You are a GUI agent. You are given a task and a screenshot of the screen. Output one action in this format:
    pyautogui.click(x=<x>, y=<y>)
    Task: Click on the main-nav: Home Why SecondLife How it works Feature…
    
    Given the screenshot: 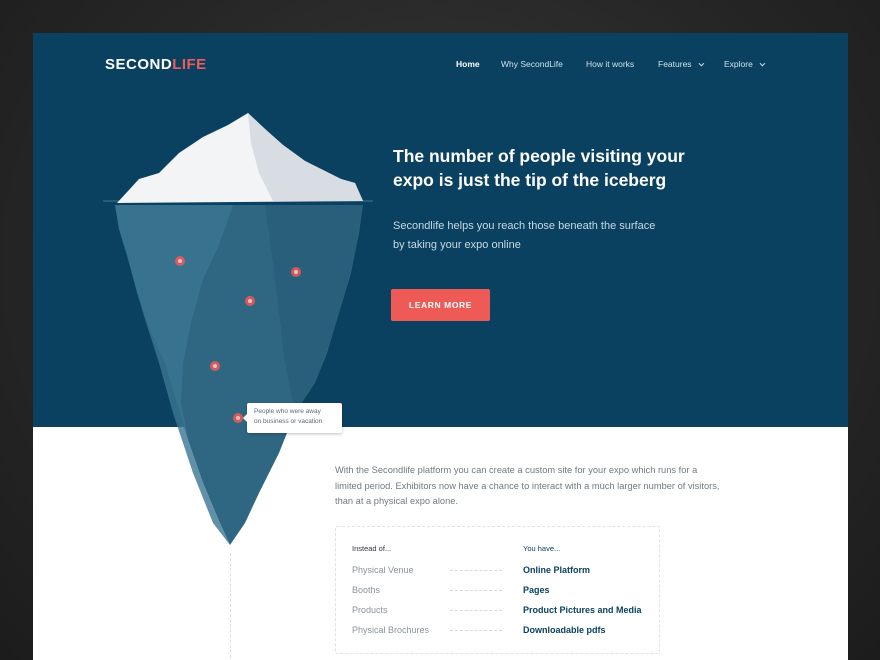 What is the action you would take?
    pyautogui.click(x=440, y=66)
    